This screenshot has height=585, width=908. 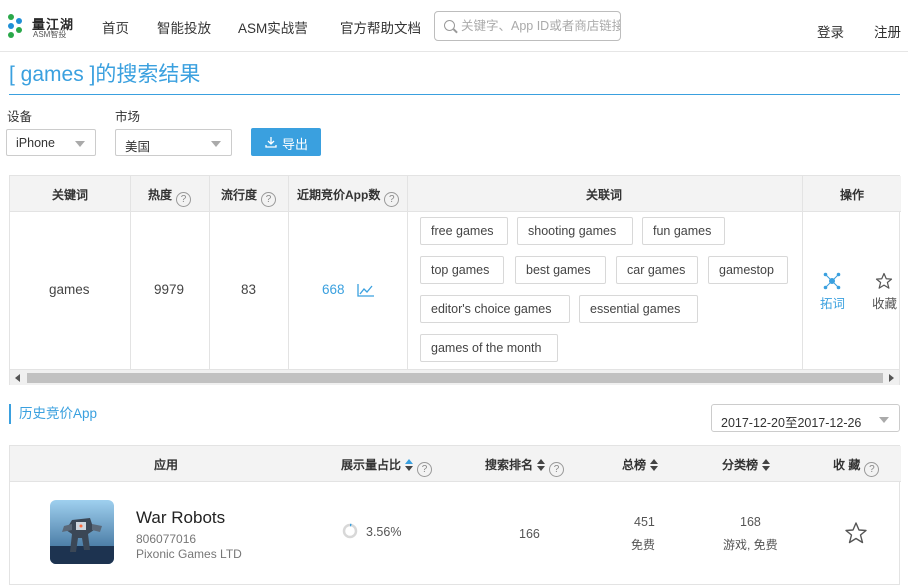 What do you see at coordinates (384, 532) in the screenshot?
I see `share-value: 3.56%` at bounding box center [384, 532].